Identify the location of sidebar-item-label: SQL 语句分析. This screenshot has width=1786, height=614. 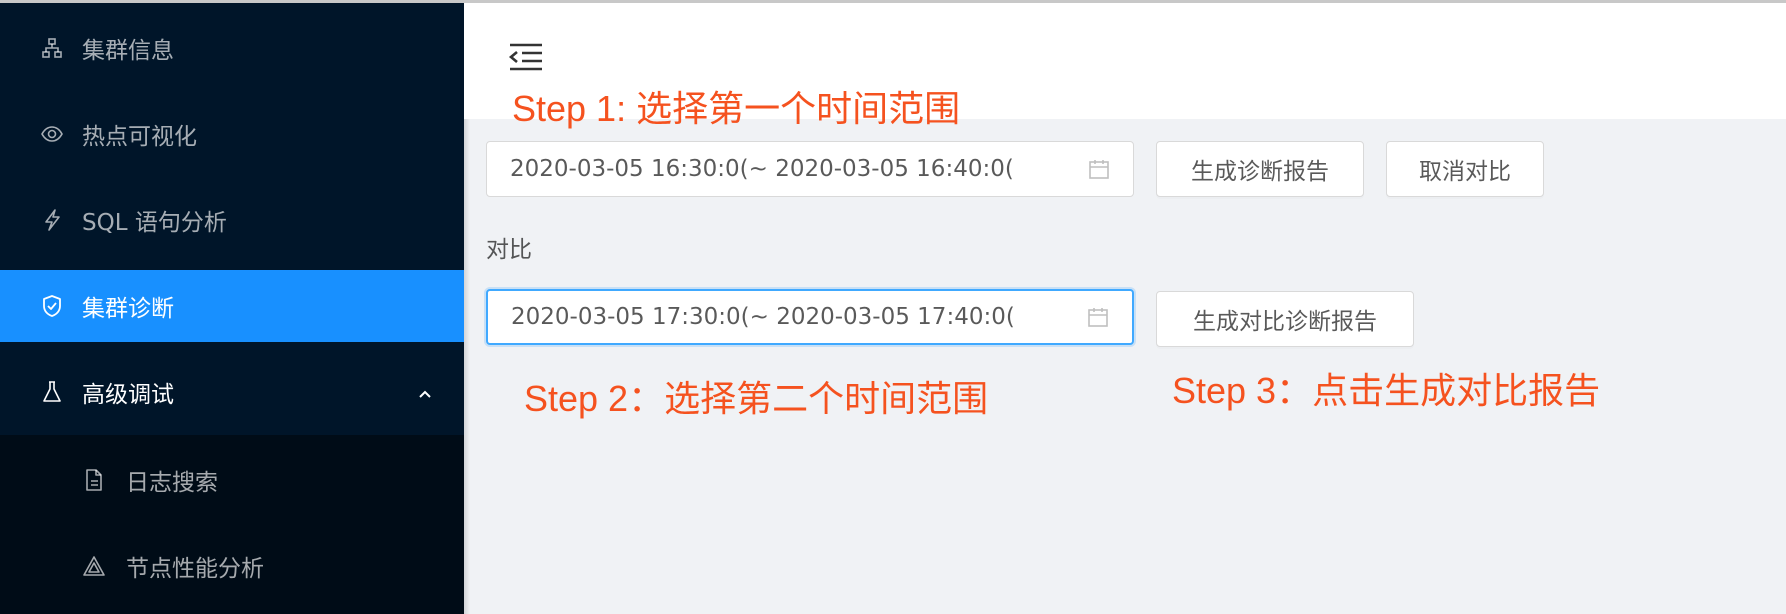
(154, 223).